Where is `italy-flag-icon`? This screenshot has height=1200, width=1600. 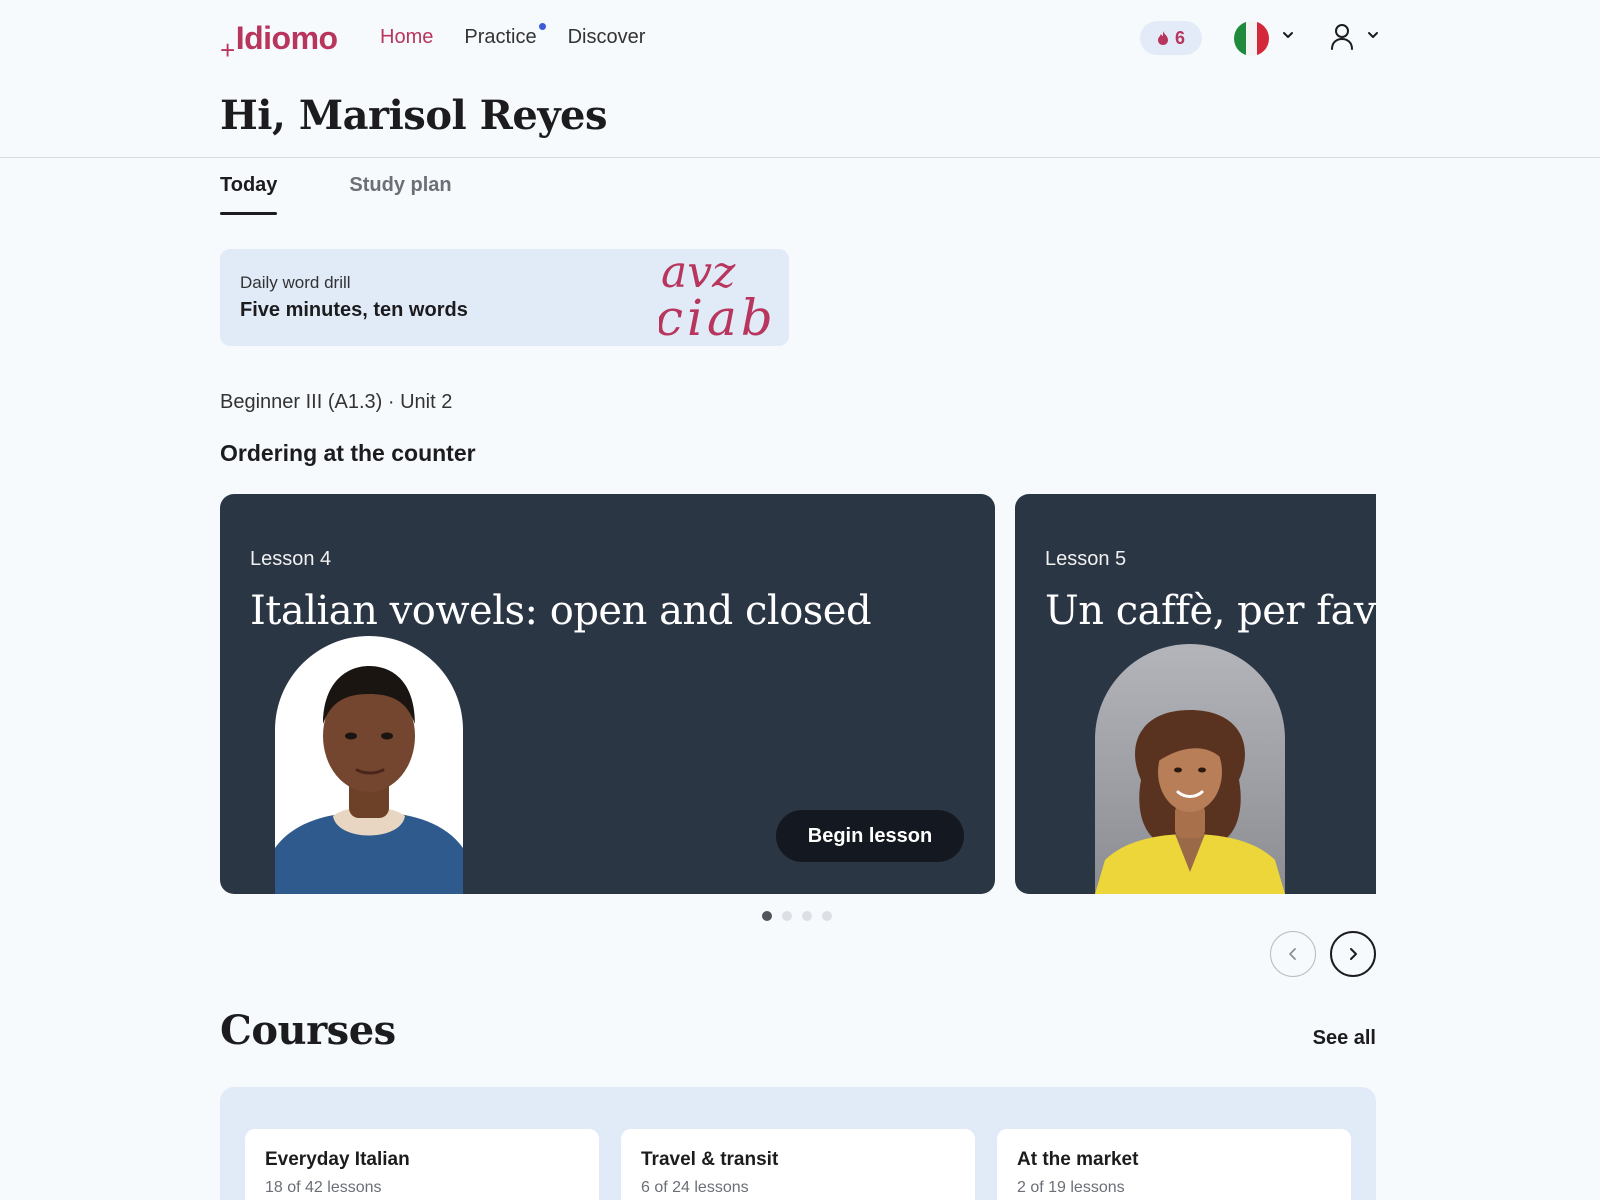 italy-flag-icon is located at coordinates (1251, 38).